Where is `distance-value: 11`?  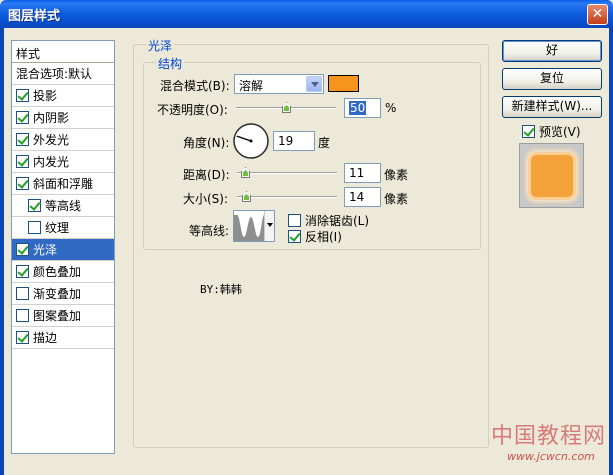 distance-value: 11 is located at coordinates (357, 173).